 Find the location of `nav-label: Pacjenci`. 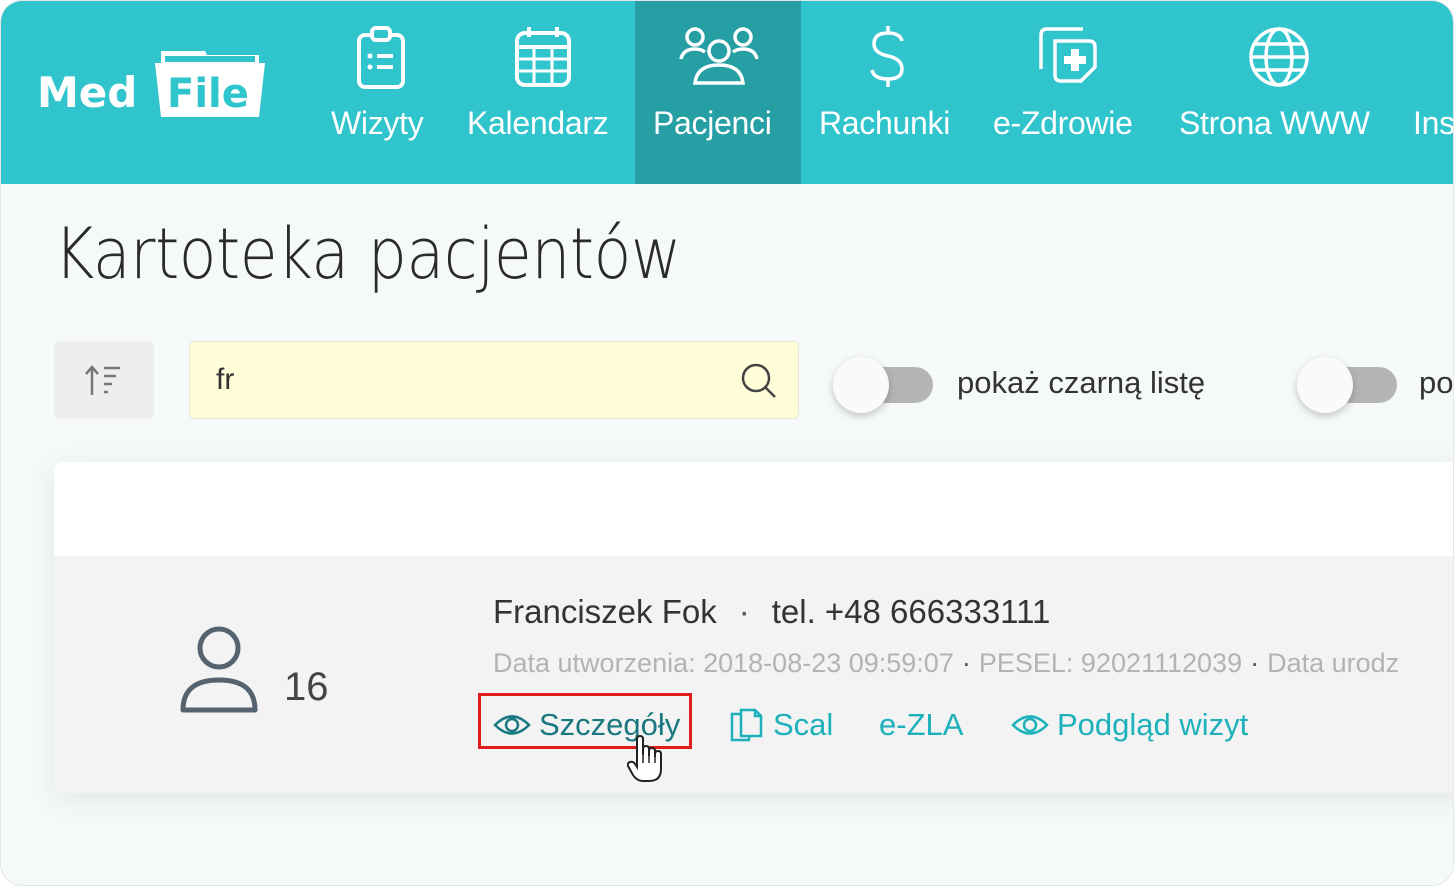

nav-label: Pacjenci is located at coordinates (712, 123).